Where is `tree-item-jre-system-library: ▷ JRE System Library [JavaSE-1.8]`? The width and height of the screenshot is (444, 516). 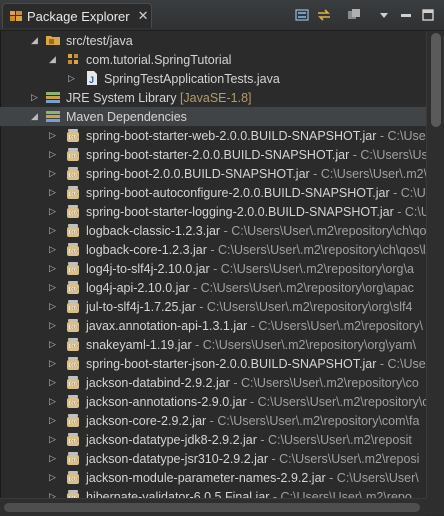
tree-item-jre-system-library: ▷ JRE System Library [JavaSE-1.8] is located at coordinates (213, 97).